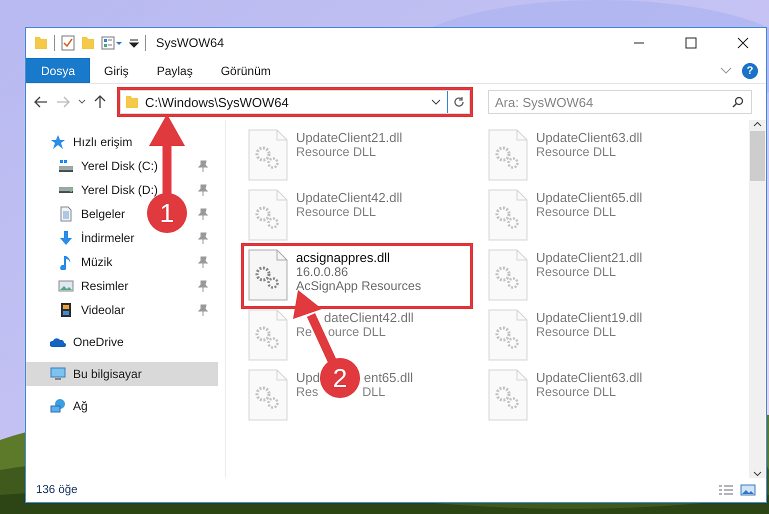 This screenshot has height=514, width=769. What do you see at coordinates (116, 70) in the screenshot?
I see `ribbon-tab: Giriş` at bounding box center [116, 70].